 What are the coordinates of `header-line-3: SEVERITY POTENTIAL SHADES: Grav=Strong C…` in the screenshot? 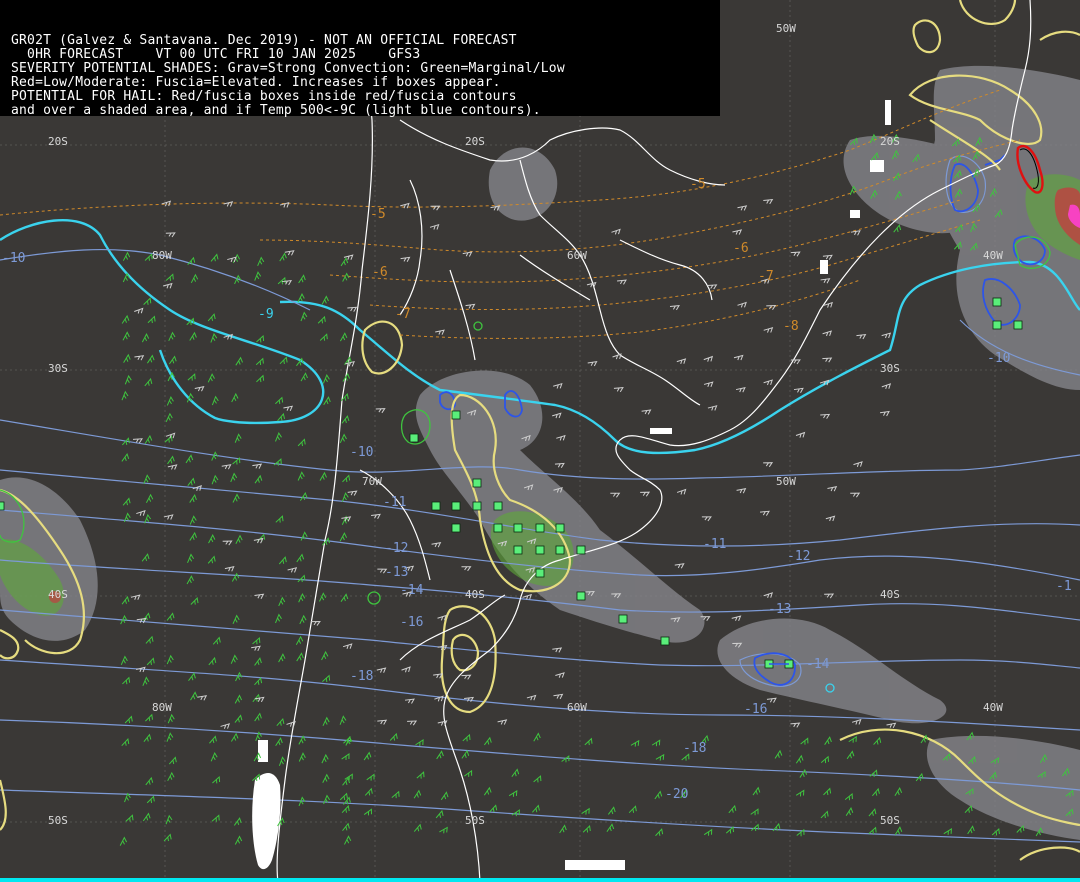 It's located at (288, 68).